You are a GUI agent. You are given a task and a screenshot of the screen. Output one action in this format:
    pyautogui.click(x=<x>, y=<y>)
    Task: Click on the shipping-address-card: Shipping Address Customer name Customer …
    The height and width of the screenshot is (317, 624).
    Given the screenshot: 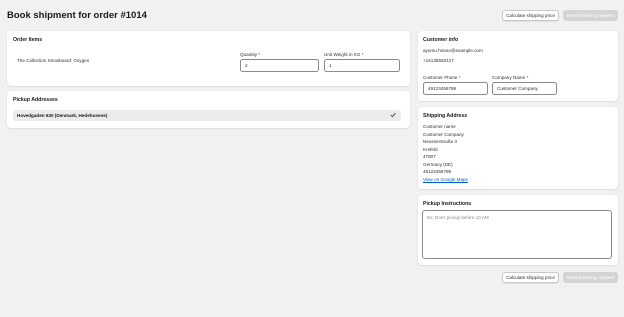 What is the action you would take?
    pyautogui.click(x=518, y=148)
    